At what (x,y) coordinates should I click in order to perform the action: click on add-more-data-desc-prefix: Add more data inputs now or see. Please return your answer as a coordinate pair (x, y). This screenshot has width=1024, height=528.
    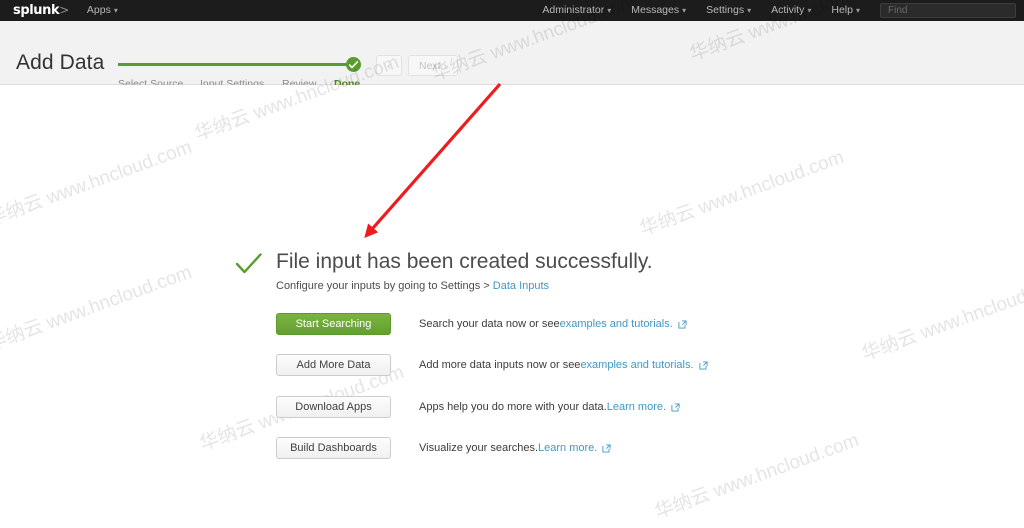
    Looking at the image, I should click on (500, 365).